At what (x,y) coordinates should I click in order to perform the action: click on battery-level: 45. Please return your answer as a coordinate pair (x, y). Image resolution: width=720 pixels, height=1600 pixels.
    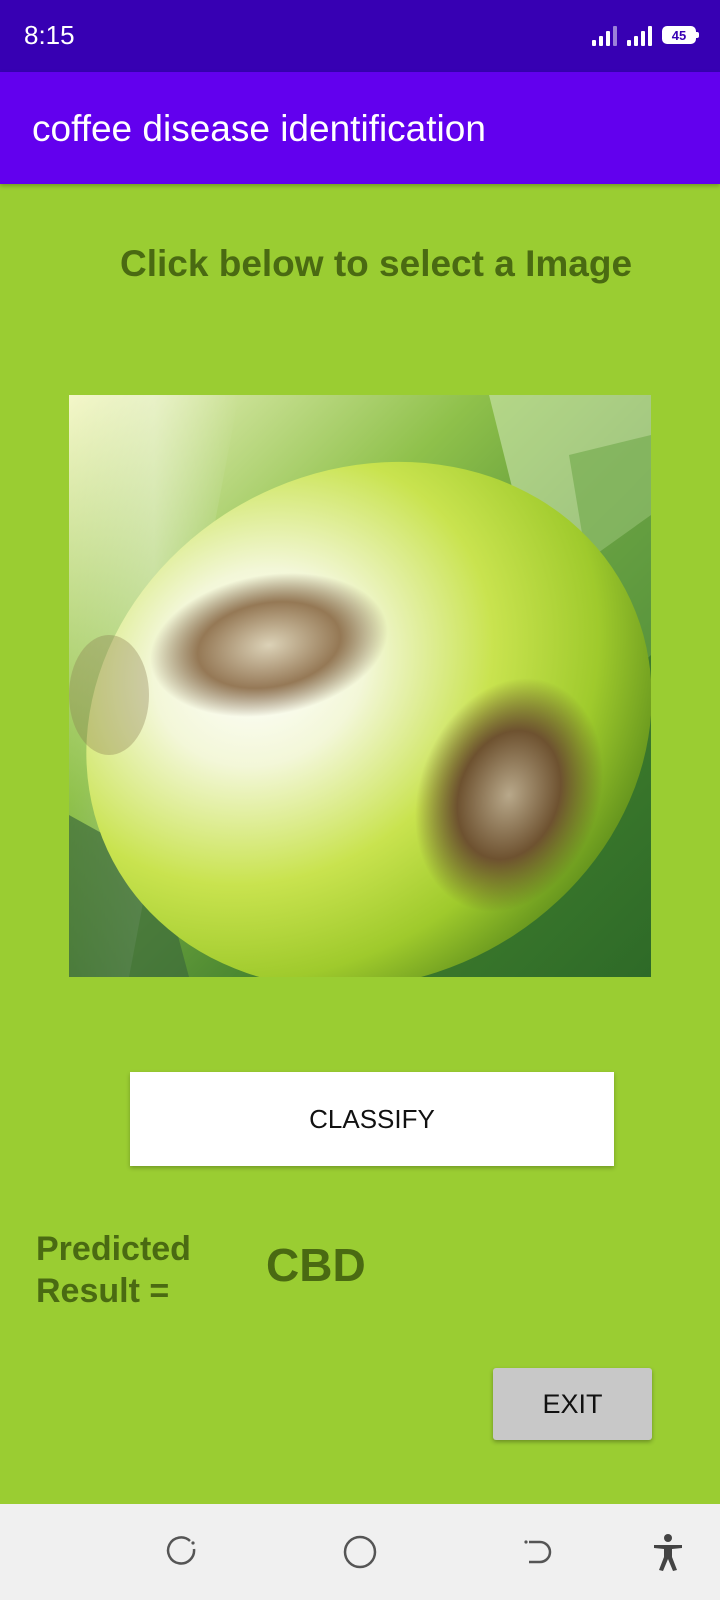
    Looking at the image, I should click on (679, 35).